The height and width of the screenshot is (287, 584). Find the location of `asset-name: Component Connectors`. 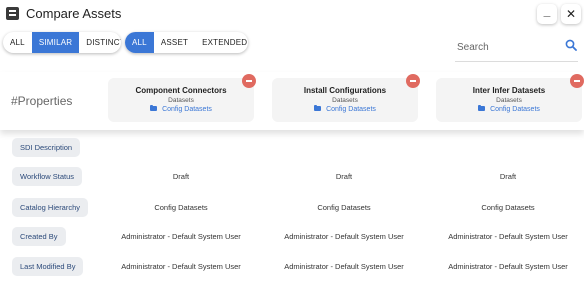

asset-name: Component Connectors is located at coordinates (181, 90).